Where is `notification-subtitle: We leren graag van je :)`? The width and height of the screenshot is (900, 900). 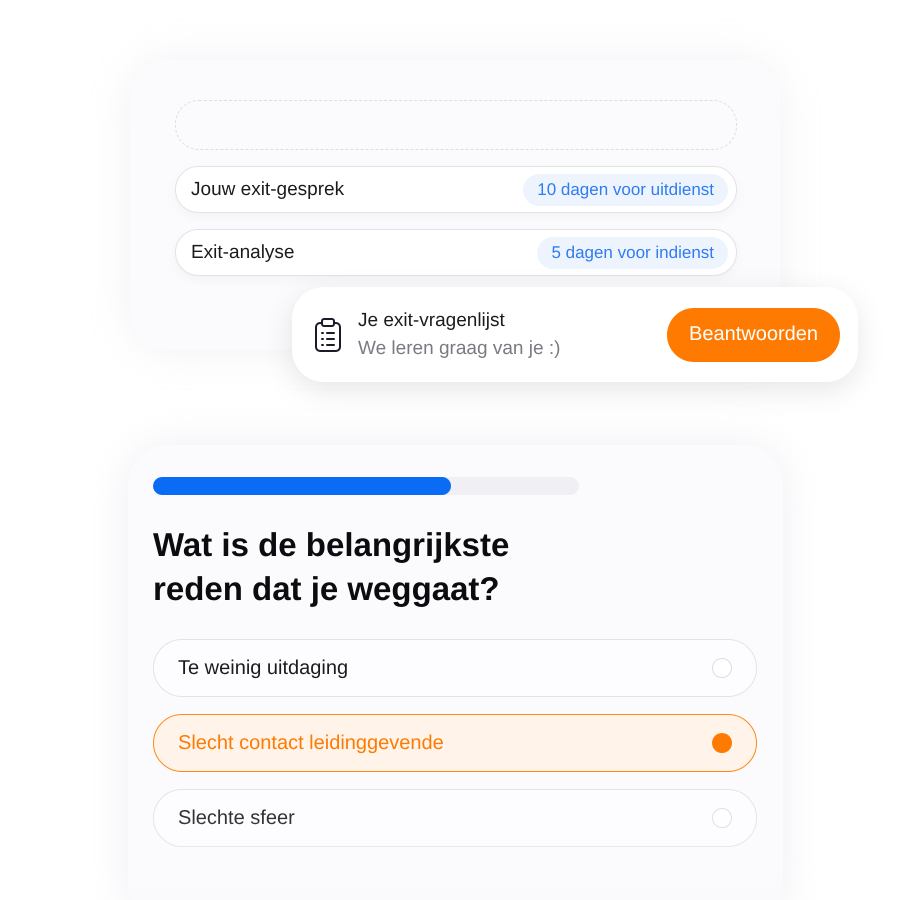
notification-subtitle: We leren graag van je :) is located at coordinates (460, 349).